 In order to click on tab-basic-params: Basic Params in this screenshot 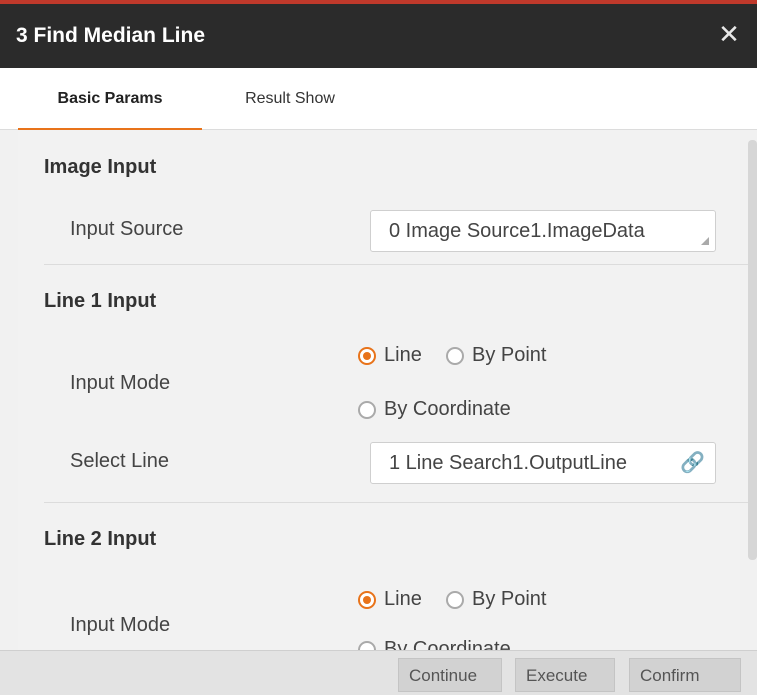, I will do `click(110, 99)`.